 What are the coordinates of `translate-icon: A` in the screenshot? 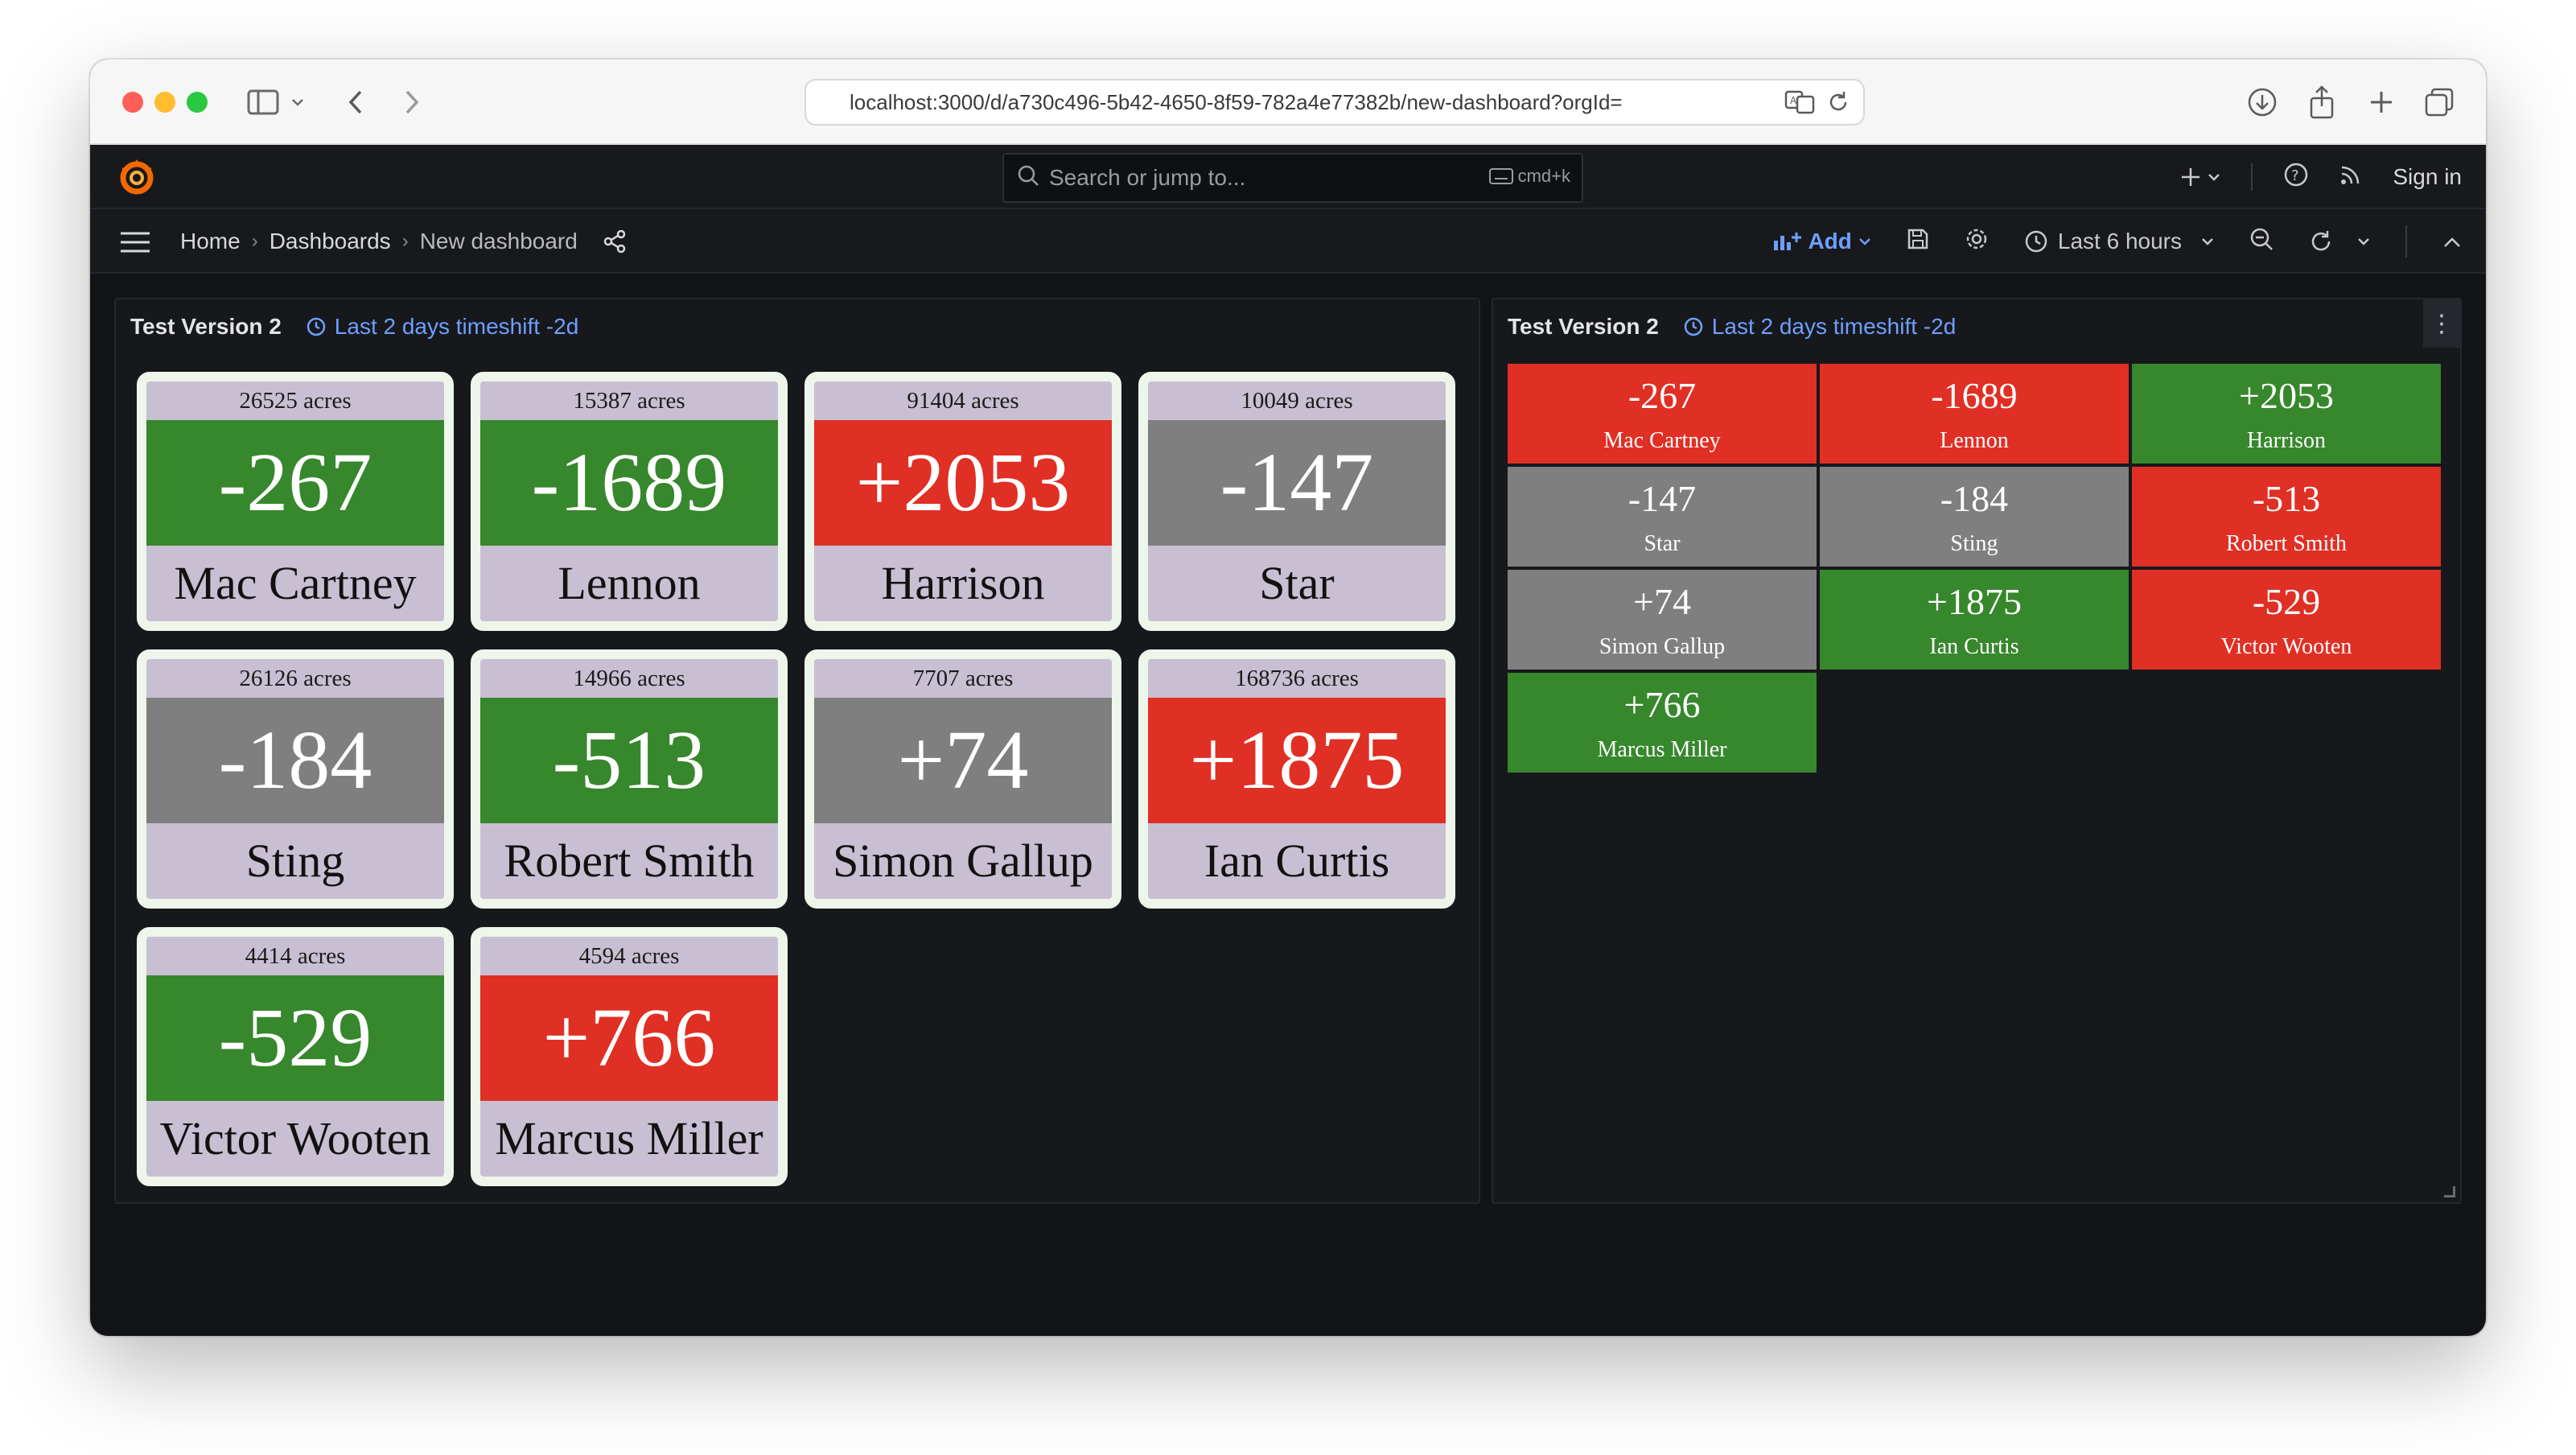 It's located at (1799, 105).